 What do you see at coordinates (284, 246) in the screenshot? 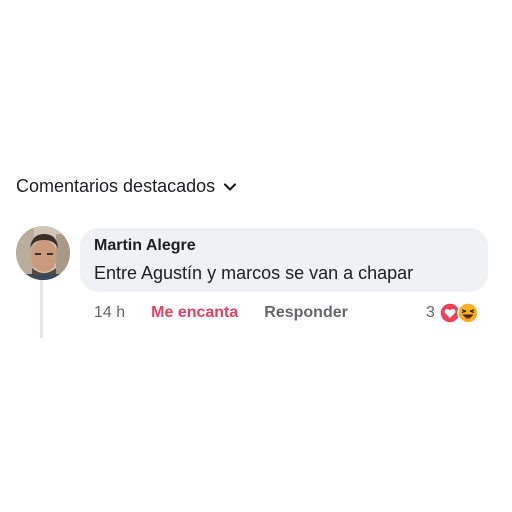
I see `comment-author: Martin Alegre` at bounding box center [284, 246].